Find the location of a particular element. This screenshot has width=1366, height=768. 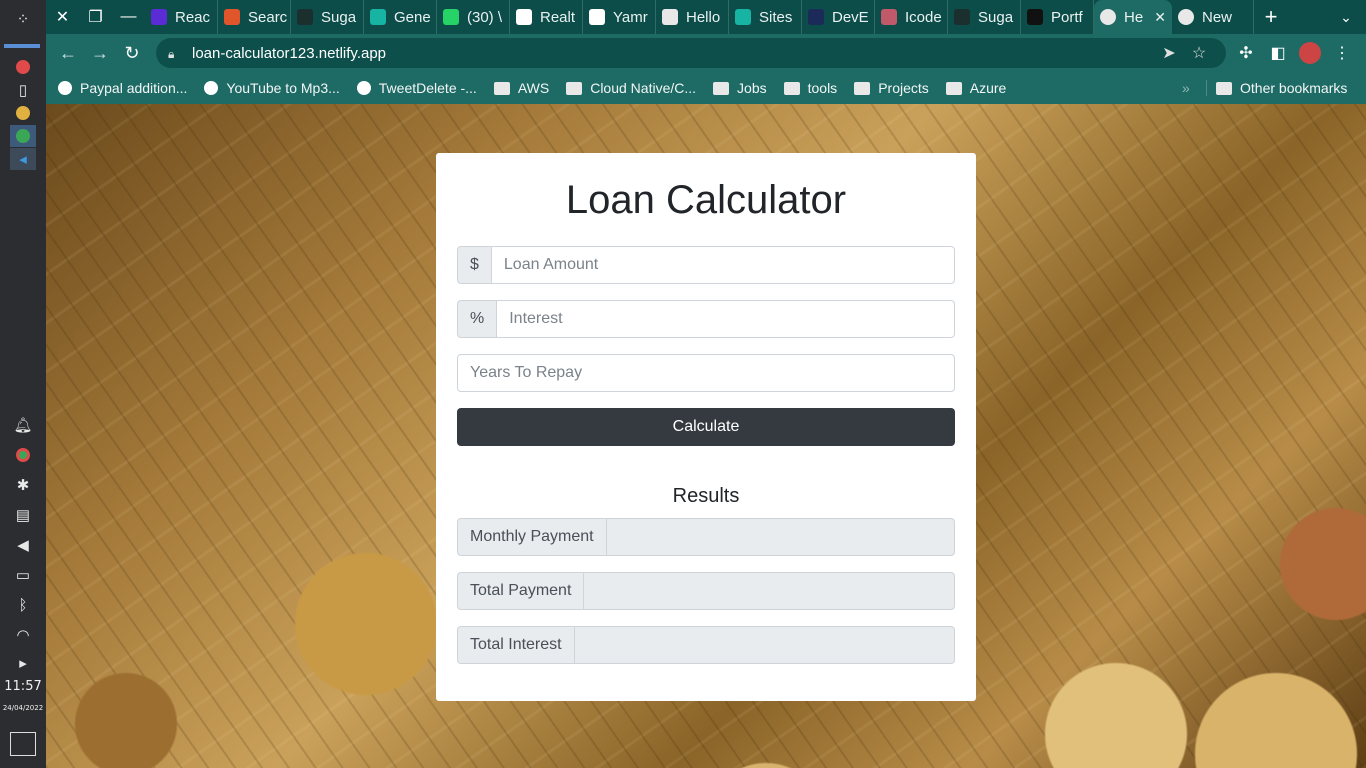

expand-arrow-icon: ▸ is located at coordinates (23, 663).